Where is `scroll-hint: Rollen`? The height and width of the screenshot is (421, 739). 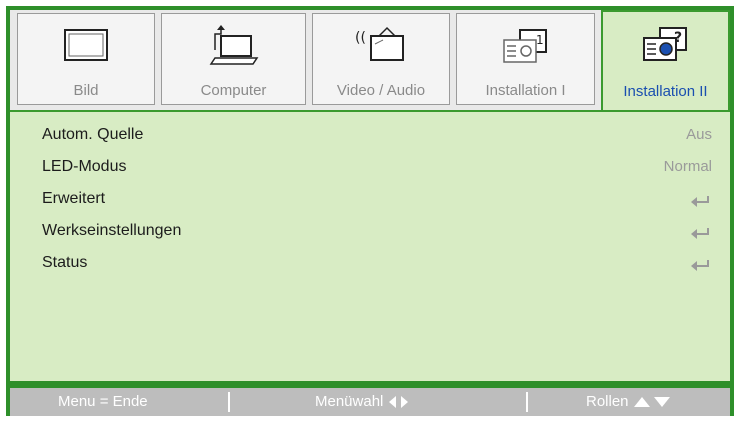
scroll-hint: Rollen is located at coordinates (629, 401).